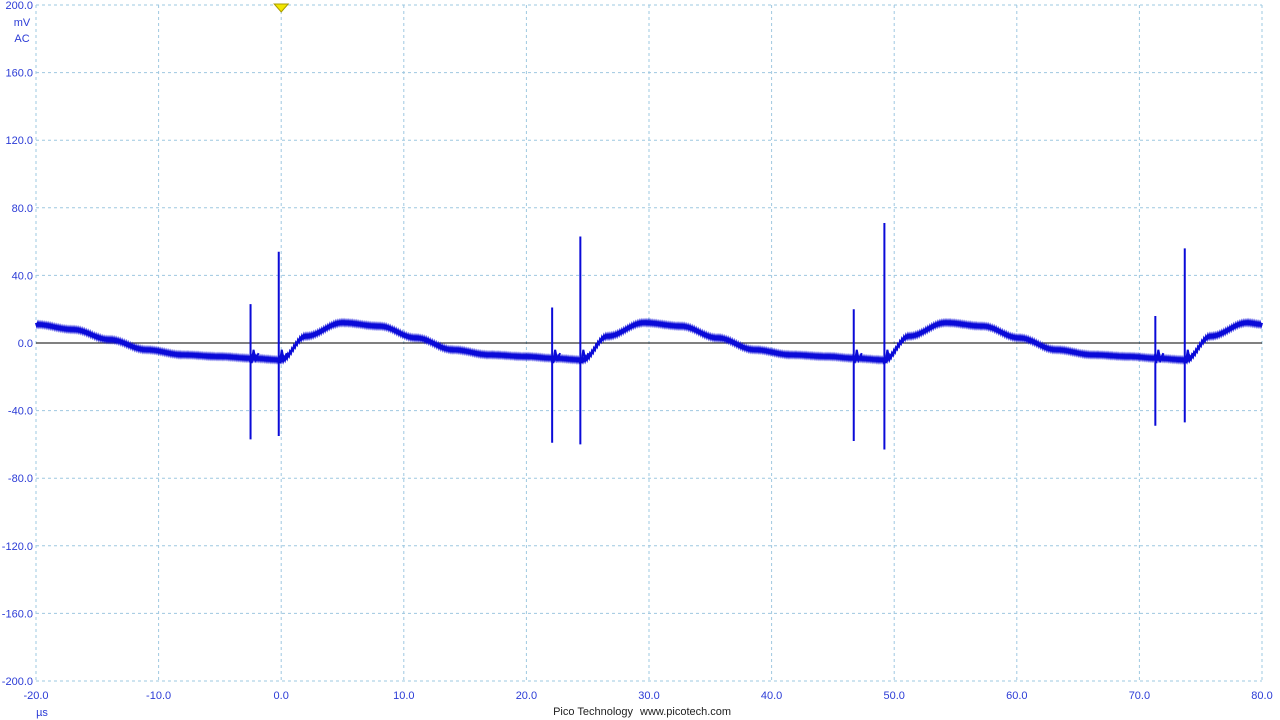 This screenshot has width=1280, height=720. I want to click on x-tick-label: 30.0, so click(648, 696).